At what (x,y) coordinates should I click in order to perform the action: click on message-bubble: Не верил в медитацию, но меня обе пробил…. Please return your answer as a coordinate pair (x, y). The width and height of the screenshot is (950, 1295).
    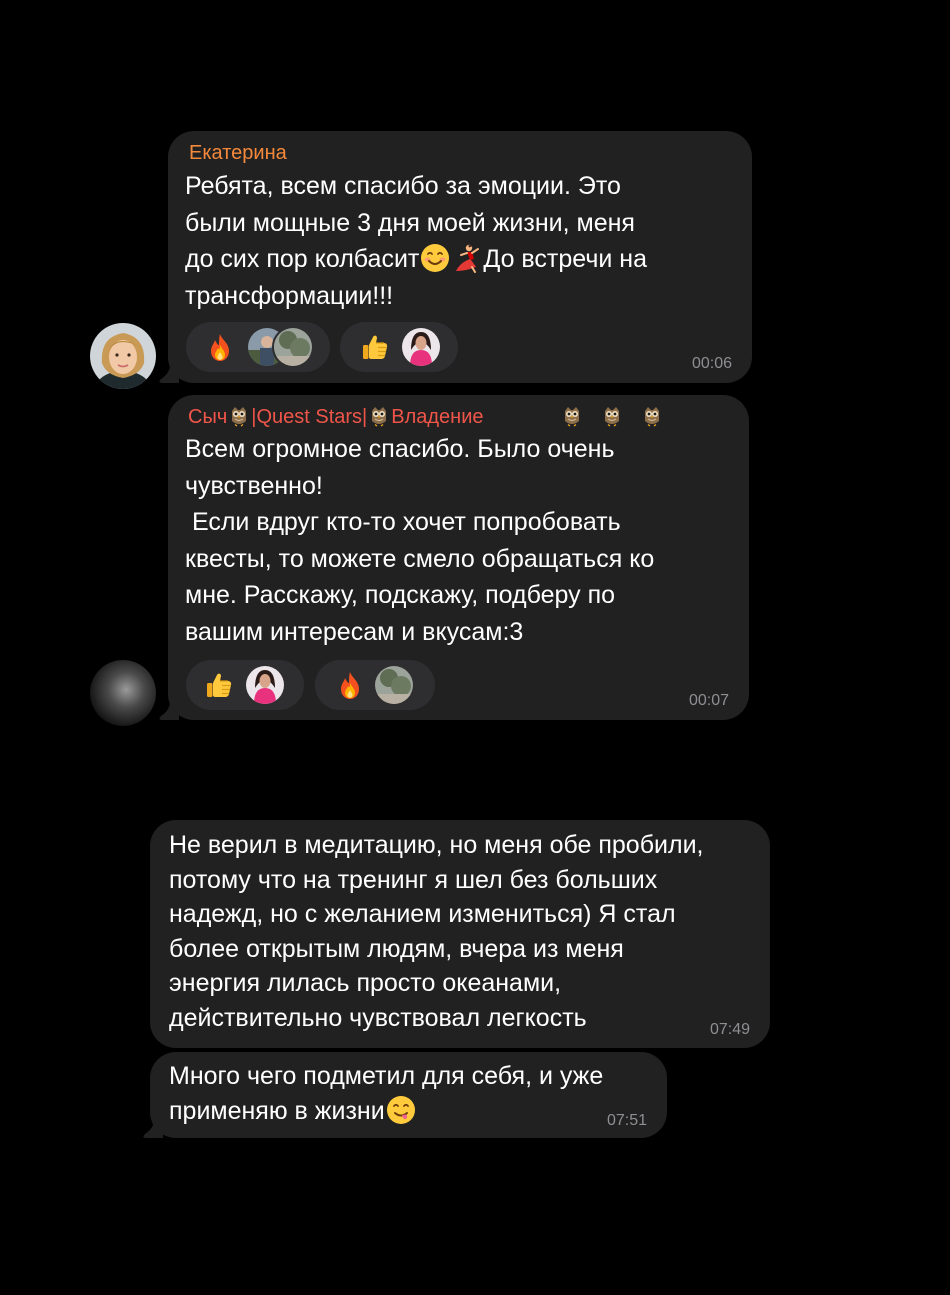
    Looking at the image, I should click on (460, 934).